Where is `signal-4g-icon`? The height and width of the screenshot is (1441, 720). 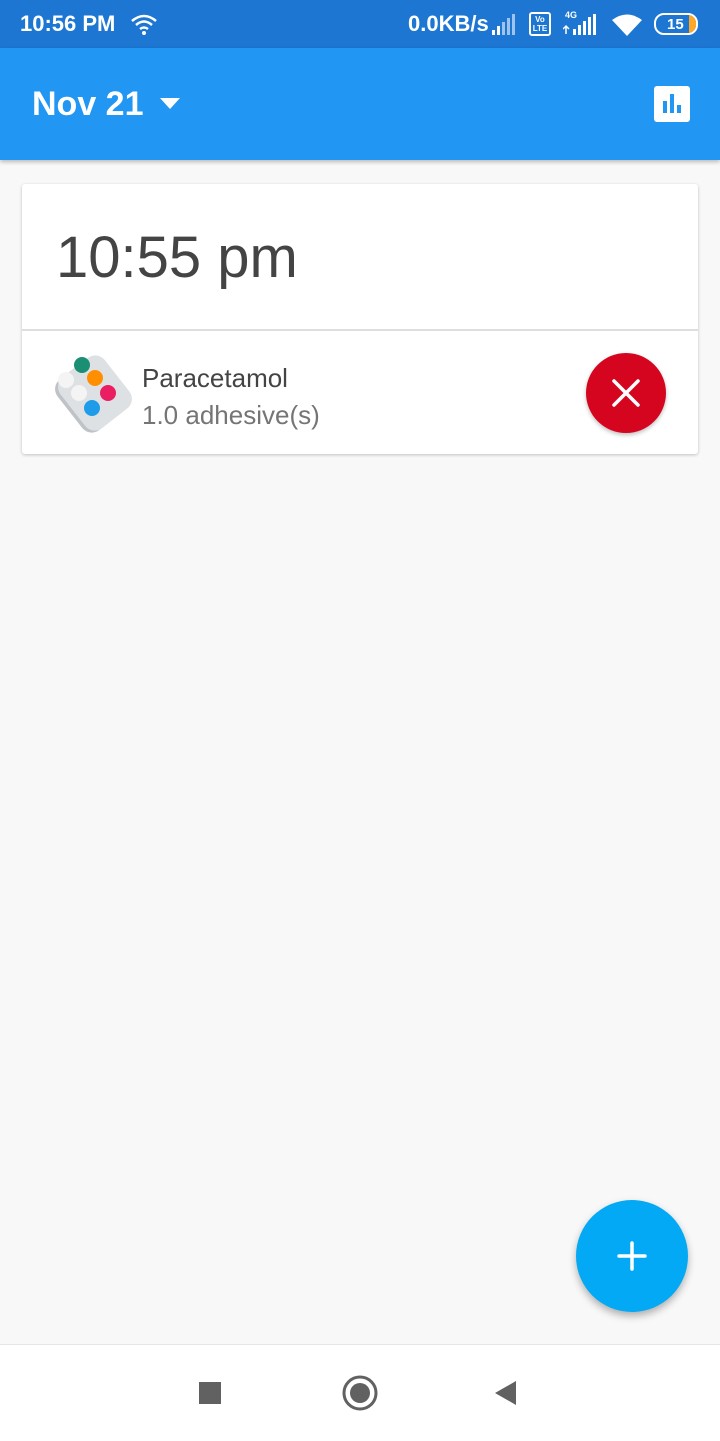 signal-4g-icon is located at coordinates (579, 24).